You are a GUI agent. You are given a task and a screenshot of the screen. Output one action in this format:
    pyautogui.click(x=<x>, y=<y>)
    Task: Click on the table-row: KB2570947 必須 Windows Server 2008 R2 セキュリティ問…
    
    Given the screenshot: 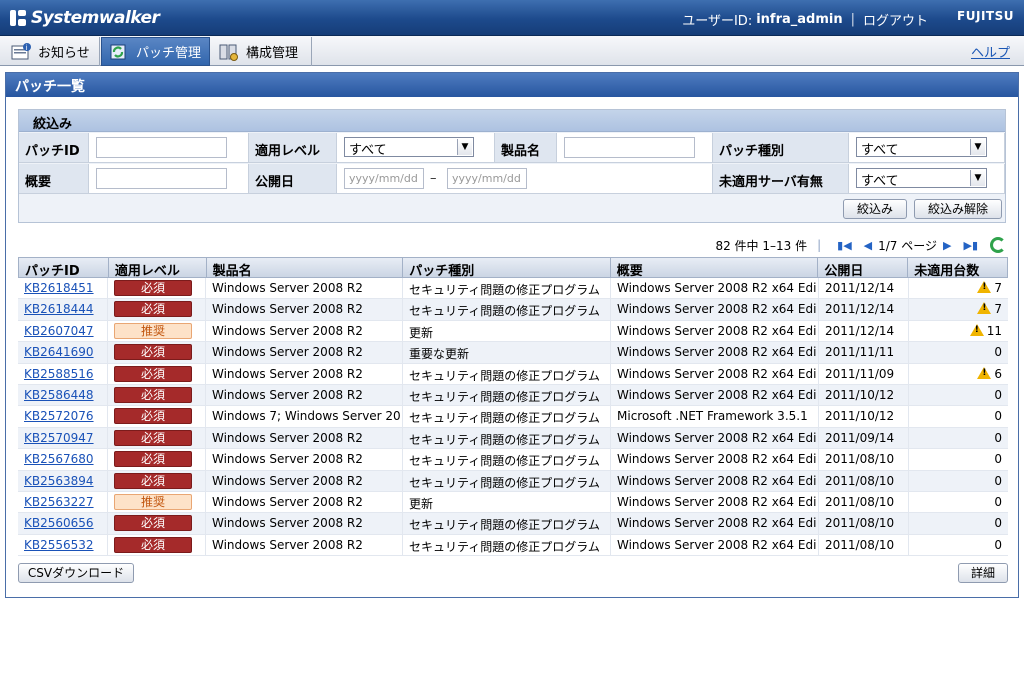 What is the action you would take?
    pyautogui.click(x=513, y=438)
    